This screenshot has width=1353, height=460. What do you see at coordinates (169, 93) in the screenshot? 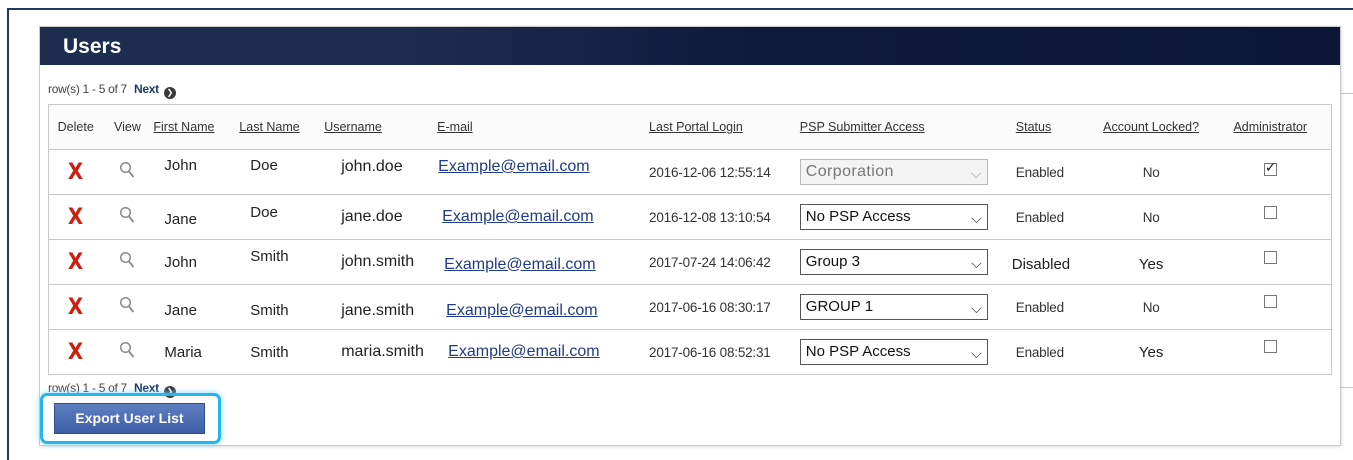
I see `next-arrow-icon: ❯` at bounding box center [169, 93].